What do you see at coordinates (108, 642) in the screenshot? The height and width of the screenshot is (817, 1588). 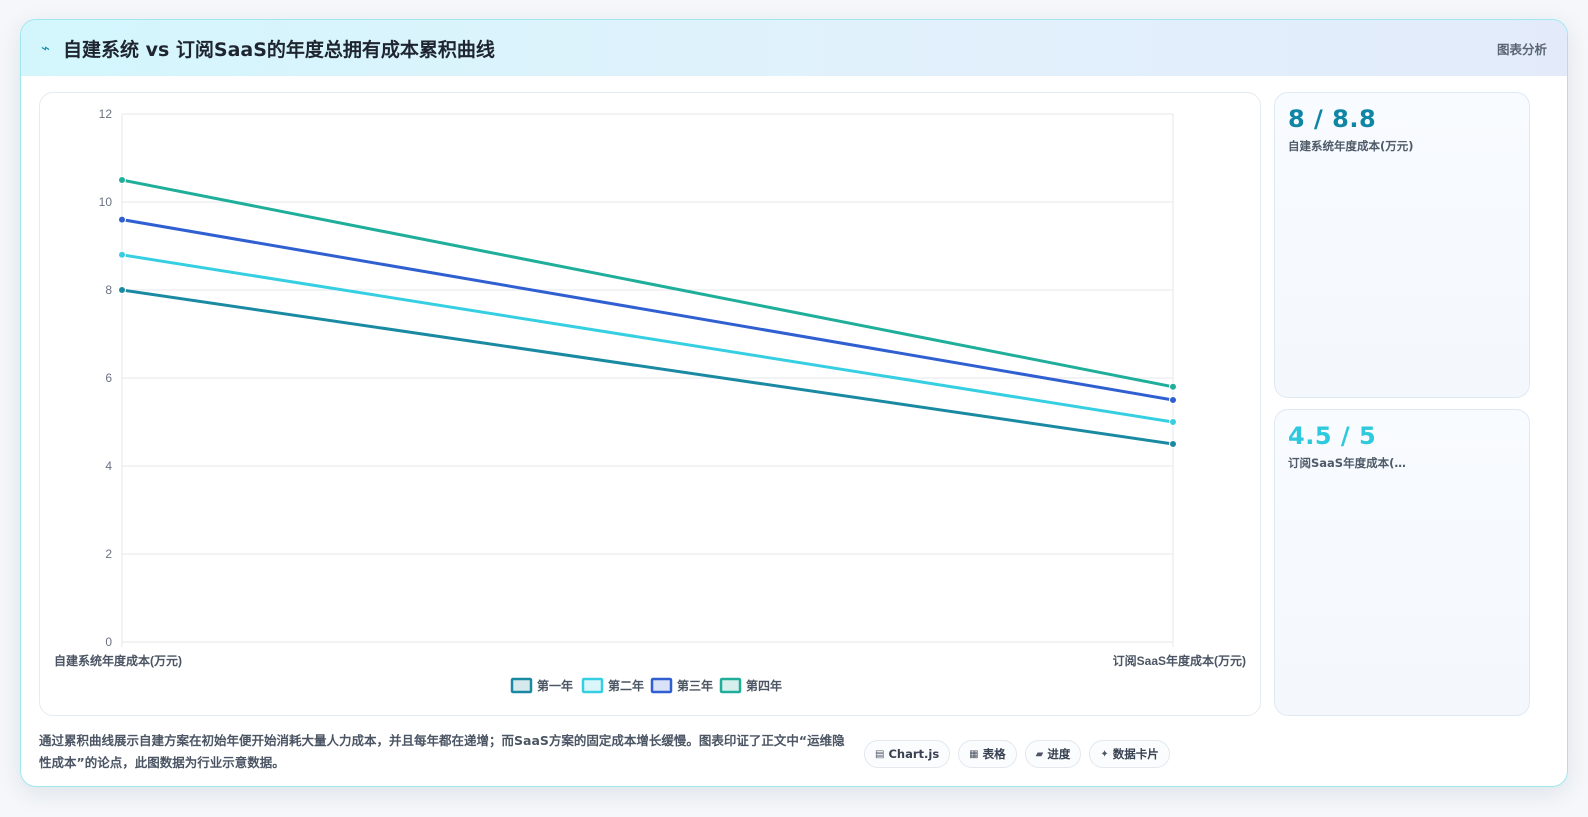 I see `y-tick-label: 0` at bounding box center [108, 642].